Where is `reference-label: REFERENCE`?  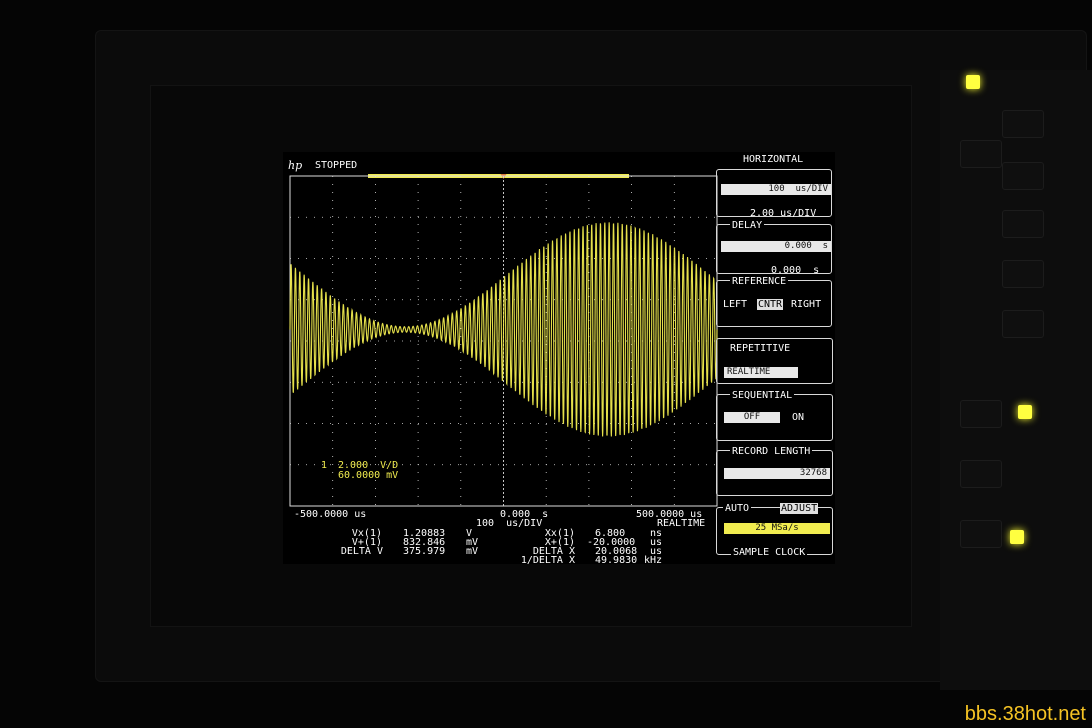
reference-label: REFERENCE is located at coordinates (759, 281).